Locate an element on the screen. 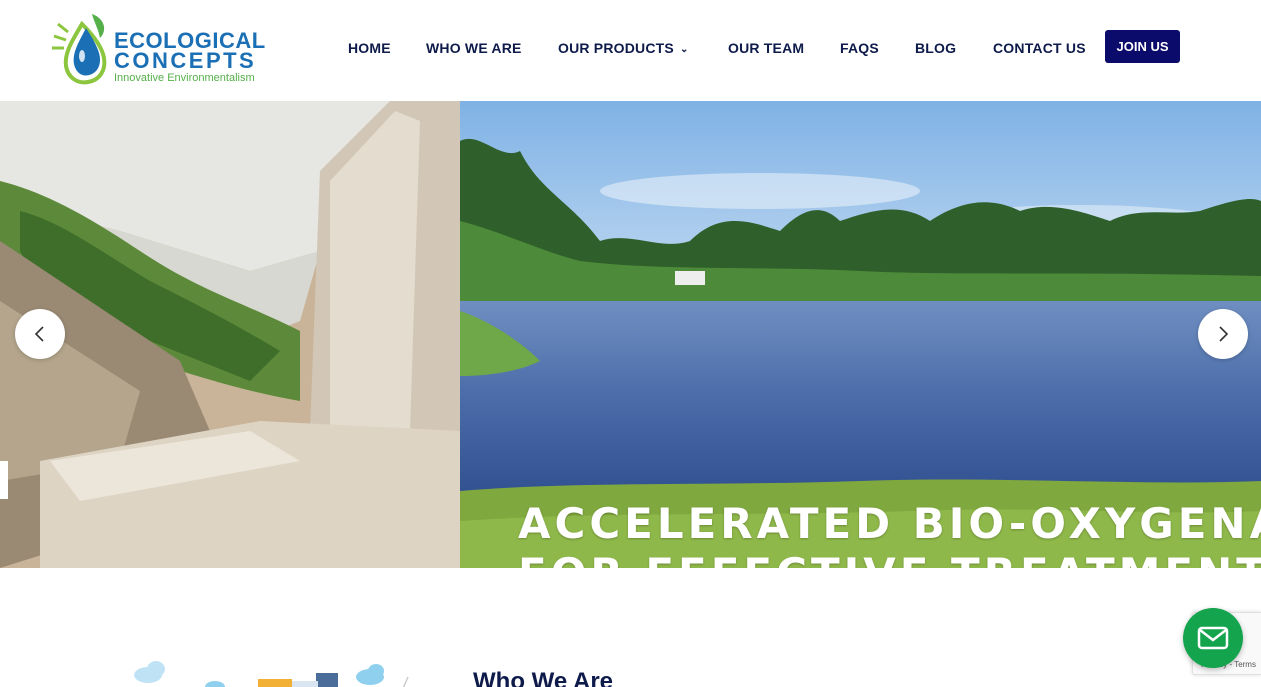 This screenshot has width=1261, height=687. contact-mail-button is located at coordinates (1213, 638).